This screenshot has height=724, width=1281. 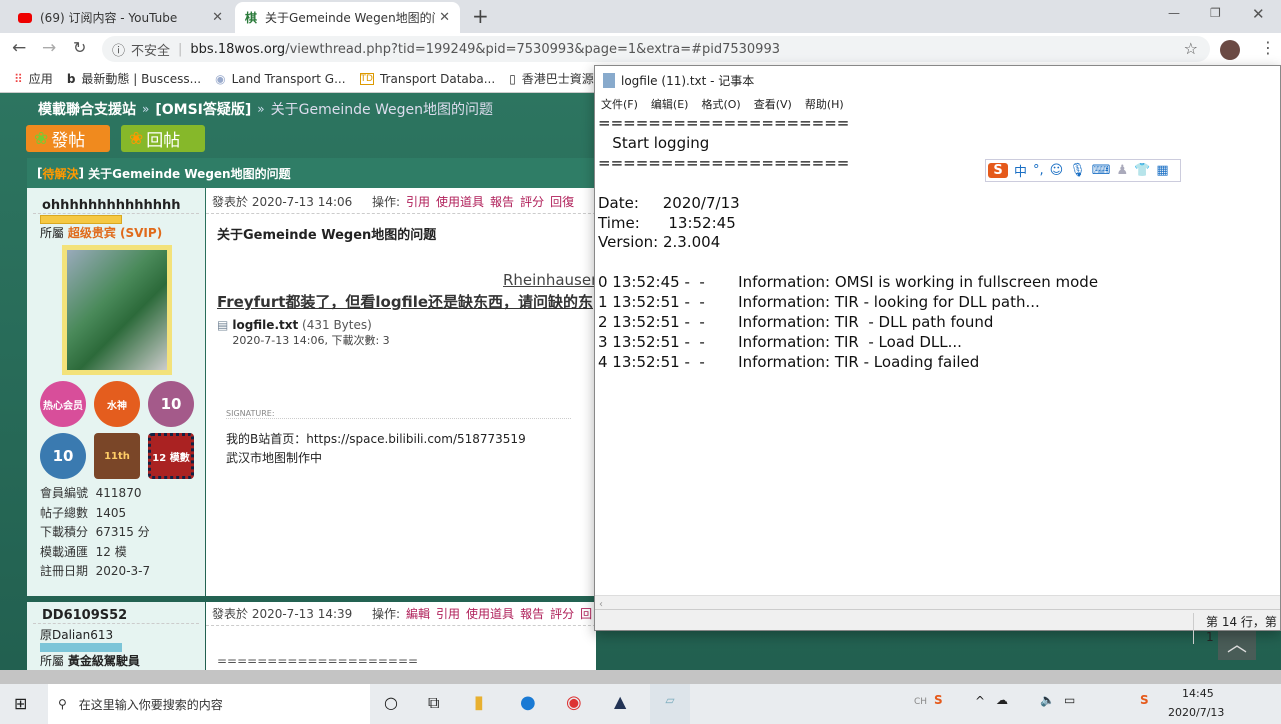 What do you see at coordinates (265, 325) in the screenshot?
I see `attachment-link: logfile.txt` at bounding box center [265, 325].